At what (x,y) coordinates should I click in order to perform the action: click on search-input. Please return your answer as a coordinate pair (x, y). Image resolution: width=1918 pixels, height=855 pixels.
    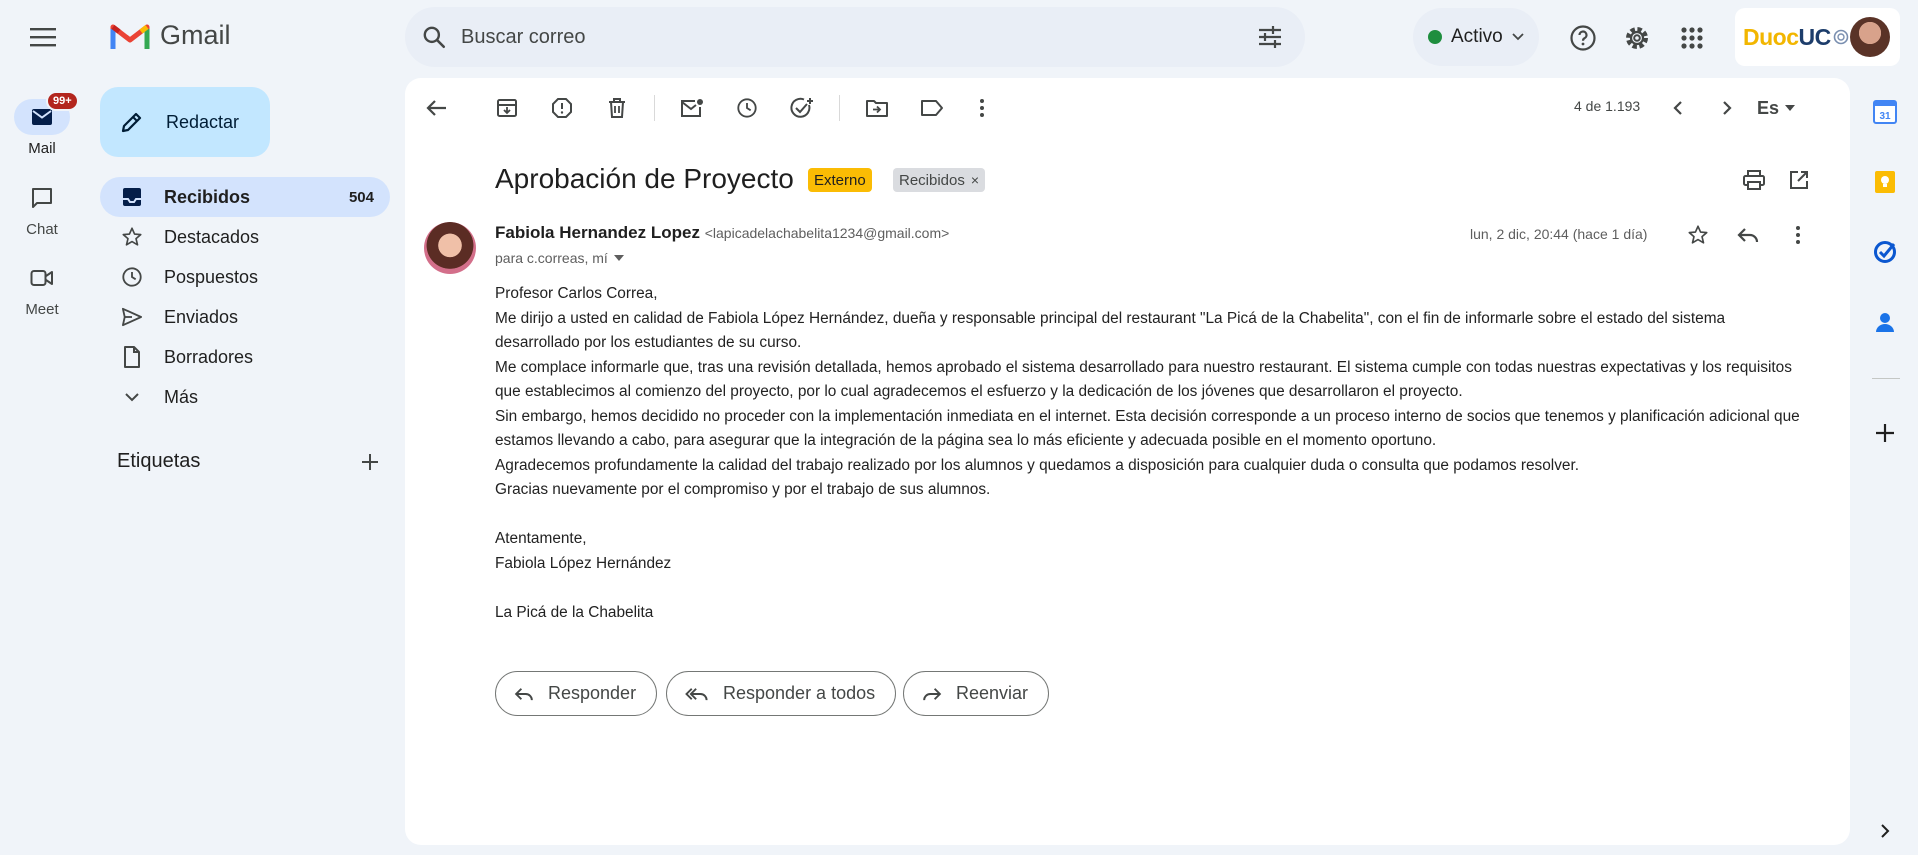
    Looking at the image, I should click on (841, 37).